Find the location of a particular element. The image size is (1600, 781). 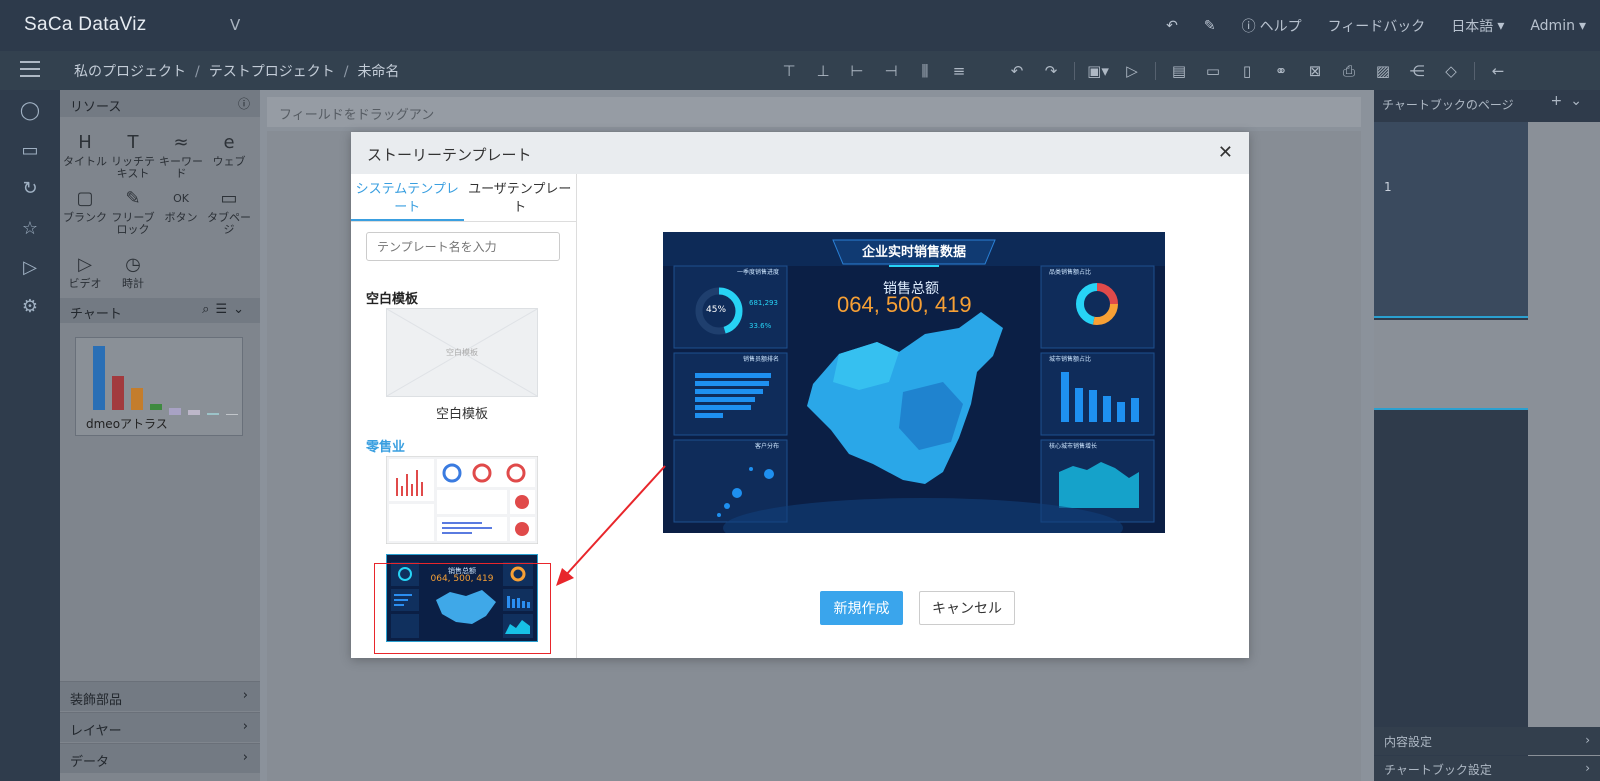

help-icon: ⓘ is located at coordinates (244, 103).